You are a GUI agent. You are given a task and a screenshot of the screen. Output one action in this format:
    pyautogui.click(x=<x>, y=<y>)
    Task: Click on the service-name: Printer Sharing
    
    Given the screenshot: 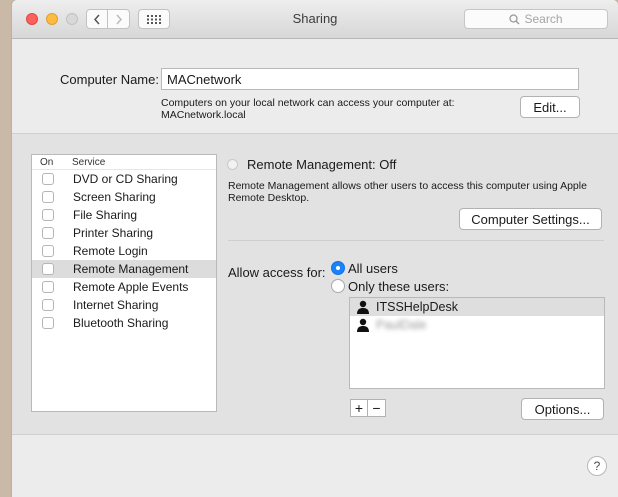 What is the action you would take?
    pyautogui.click(x=113, y=233)
    